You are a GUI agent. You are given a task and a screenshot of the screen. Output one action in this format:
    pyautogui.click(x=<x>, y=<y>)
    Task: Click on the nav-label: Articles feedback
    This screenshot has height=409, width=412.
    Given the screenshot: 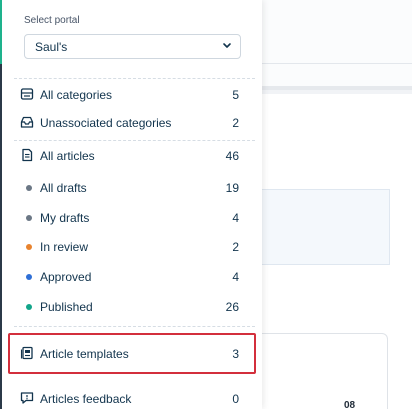 What is the action you would take?
    pyautogui.click(x=86, y=399)
    